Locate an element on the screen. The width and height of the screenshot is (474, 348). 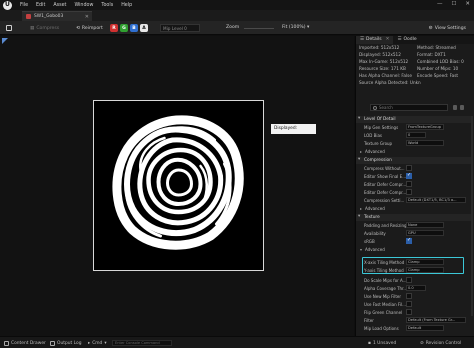
lod-advanced-toggle: ▸ Advanced is located at coordinates (414, 152).